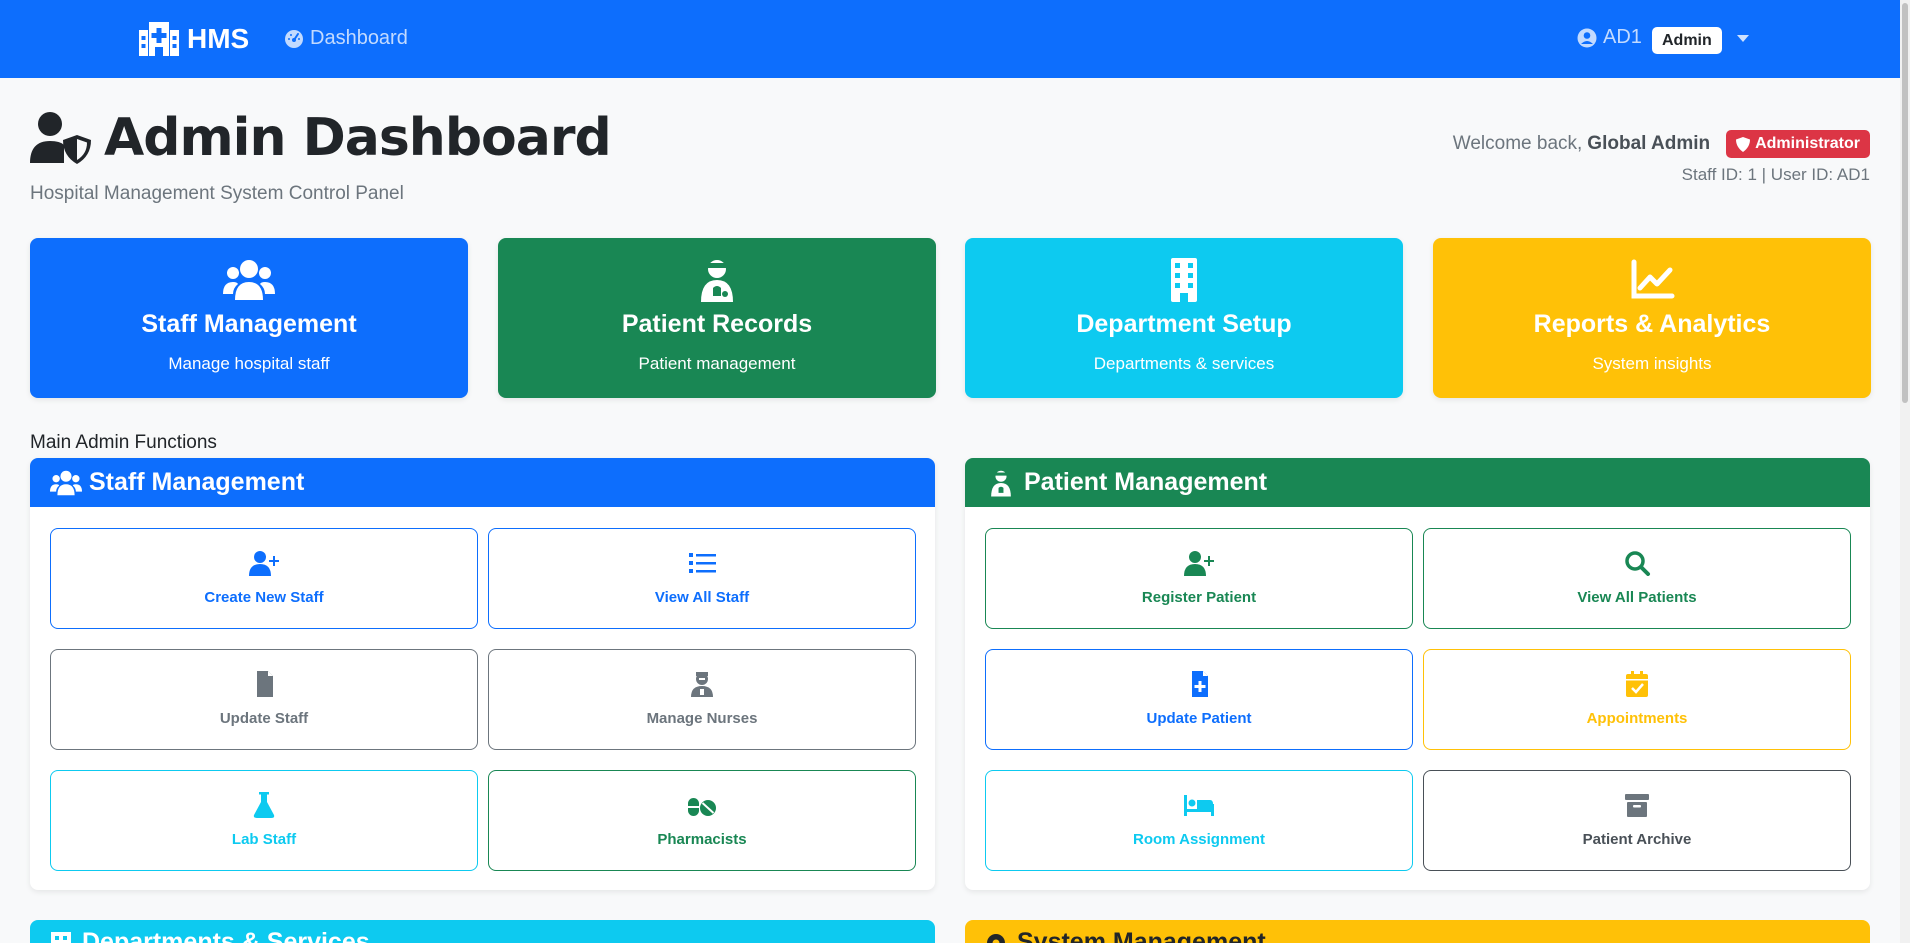  I want to click on search-icon, so click(1637, 563).